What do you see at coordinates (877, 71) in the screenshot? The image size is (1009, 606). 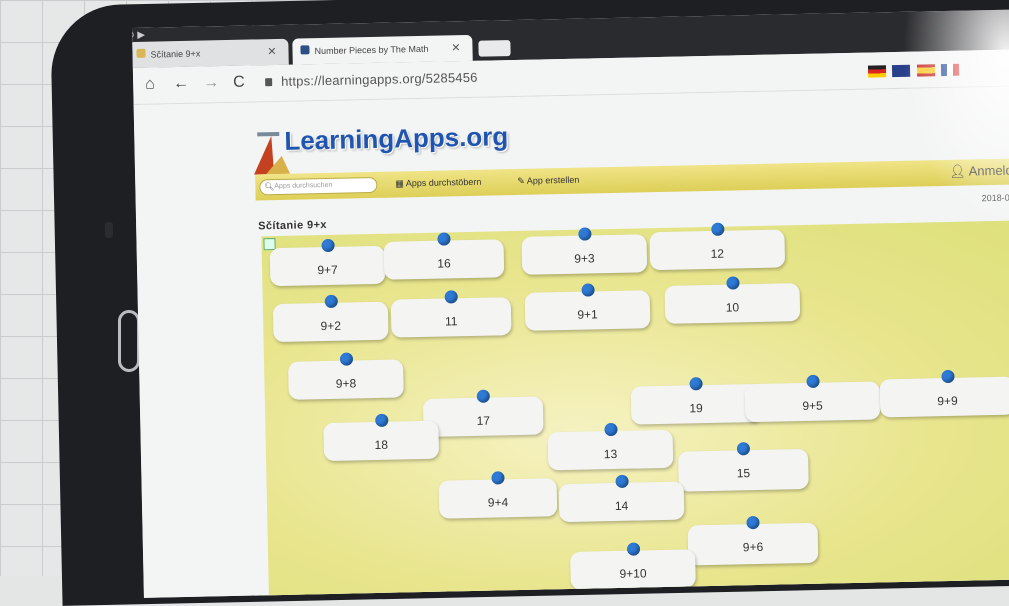 I see `flag-de-icon` at bounding box center [877, 71].